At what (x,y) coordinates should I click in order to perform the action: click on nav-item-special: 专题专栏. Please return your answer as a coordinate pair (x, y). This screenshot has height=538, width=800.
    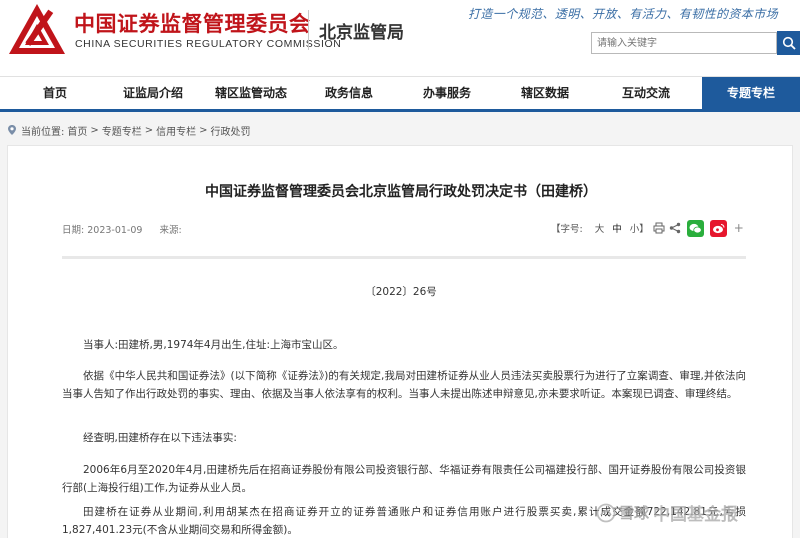
    Looking at the image, I should click on (751, 93).